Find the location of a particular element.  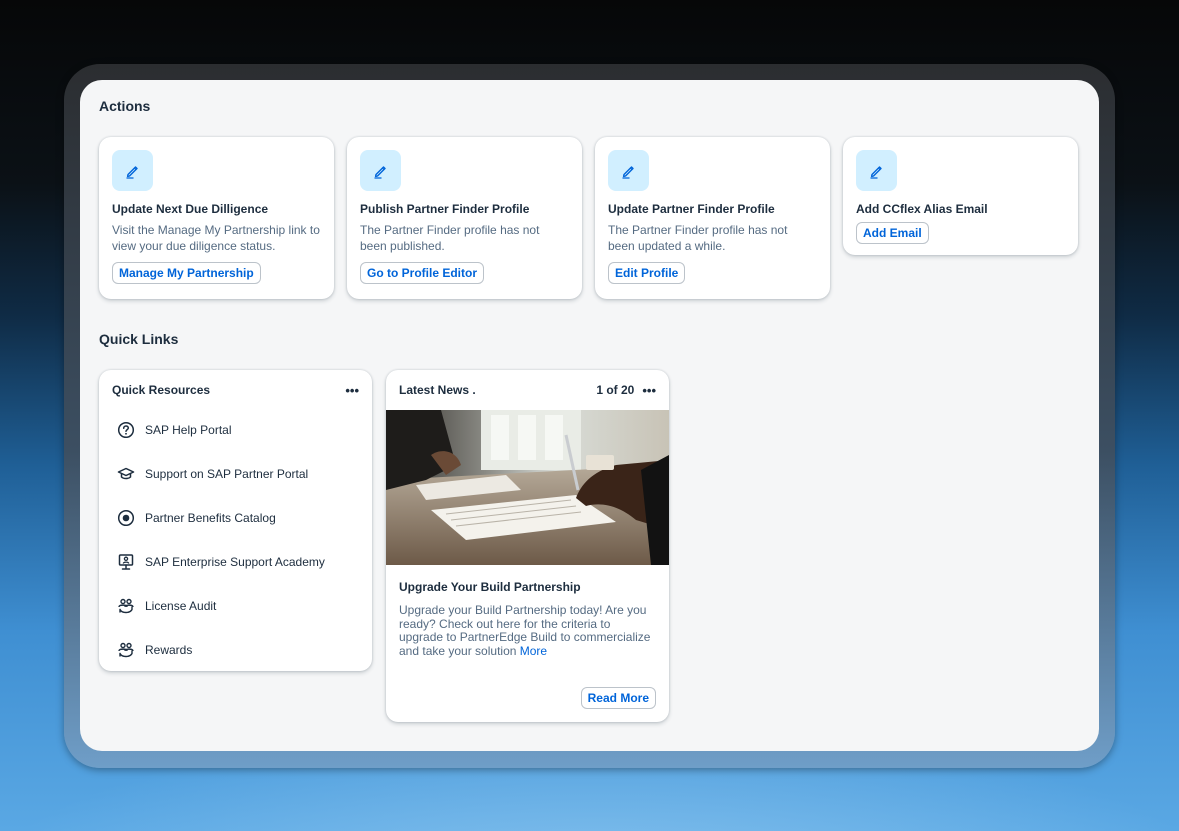

resource-label: SAP Enterprise Support Academy is located at coordinates (235, 562).